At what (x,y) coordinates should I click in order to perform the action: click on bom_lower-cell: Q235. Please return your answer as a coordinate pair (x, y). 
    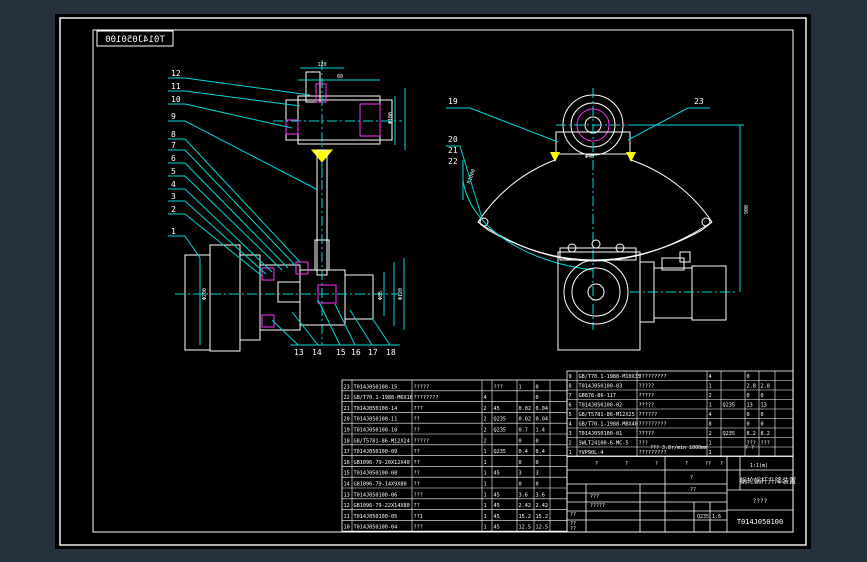
    Looking at the image, I should click on (500, 431).